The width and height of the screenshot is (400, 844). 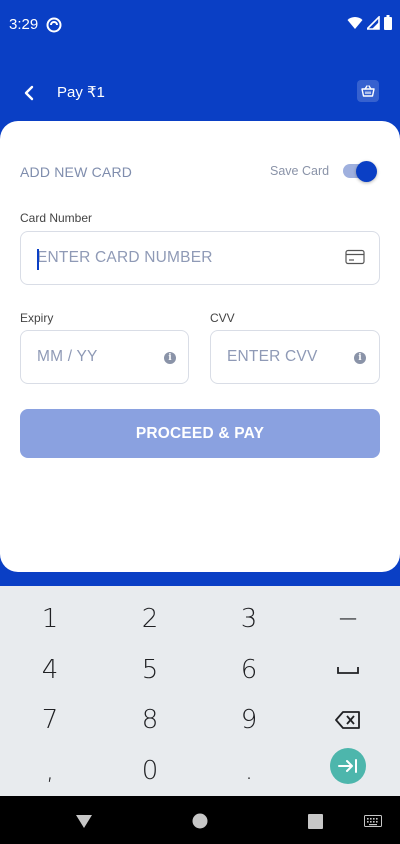 What do you see at coordinates (200, 25) in the screenshot?
I see `status-bar: 3:29` at bounding box center [200, 25].